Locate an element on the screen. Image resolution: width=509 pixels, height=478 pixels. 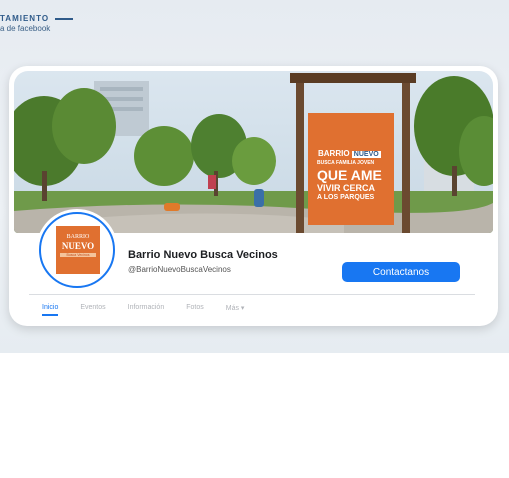
avatar-logo-sub: Busca Vecinos is located at coordinates (78, 255).